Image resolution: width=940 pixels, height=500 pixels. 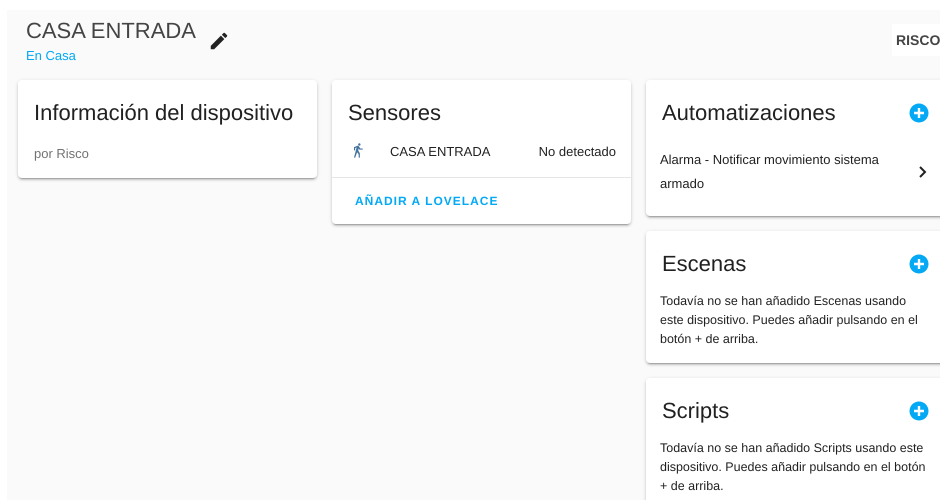 I want to click on sensor-name: CASA ENTRADA, so click(x=464, y=151).